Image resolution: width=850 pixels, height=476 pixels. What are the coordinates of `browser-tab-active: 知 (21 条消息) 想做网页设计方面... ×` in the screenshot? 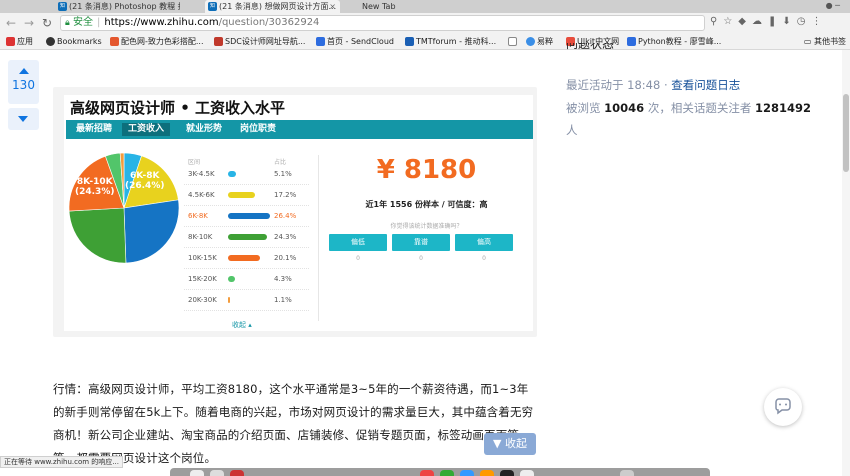 It's located at (272, 6).